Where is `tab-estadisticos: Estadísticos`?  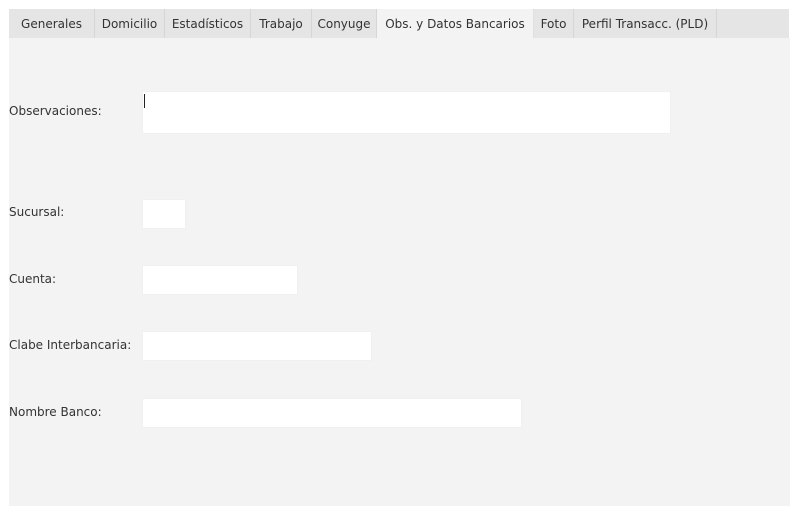
tab-estadisticos: Estadísticos is located at coordinates (208, 23).